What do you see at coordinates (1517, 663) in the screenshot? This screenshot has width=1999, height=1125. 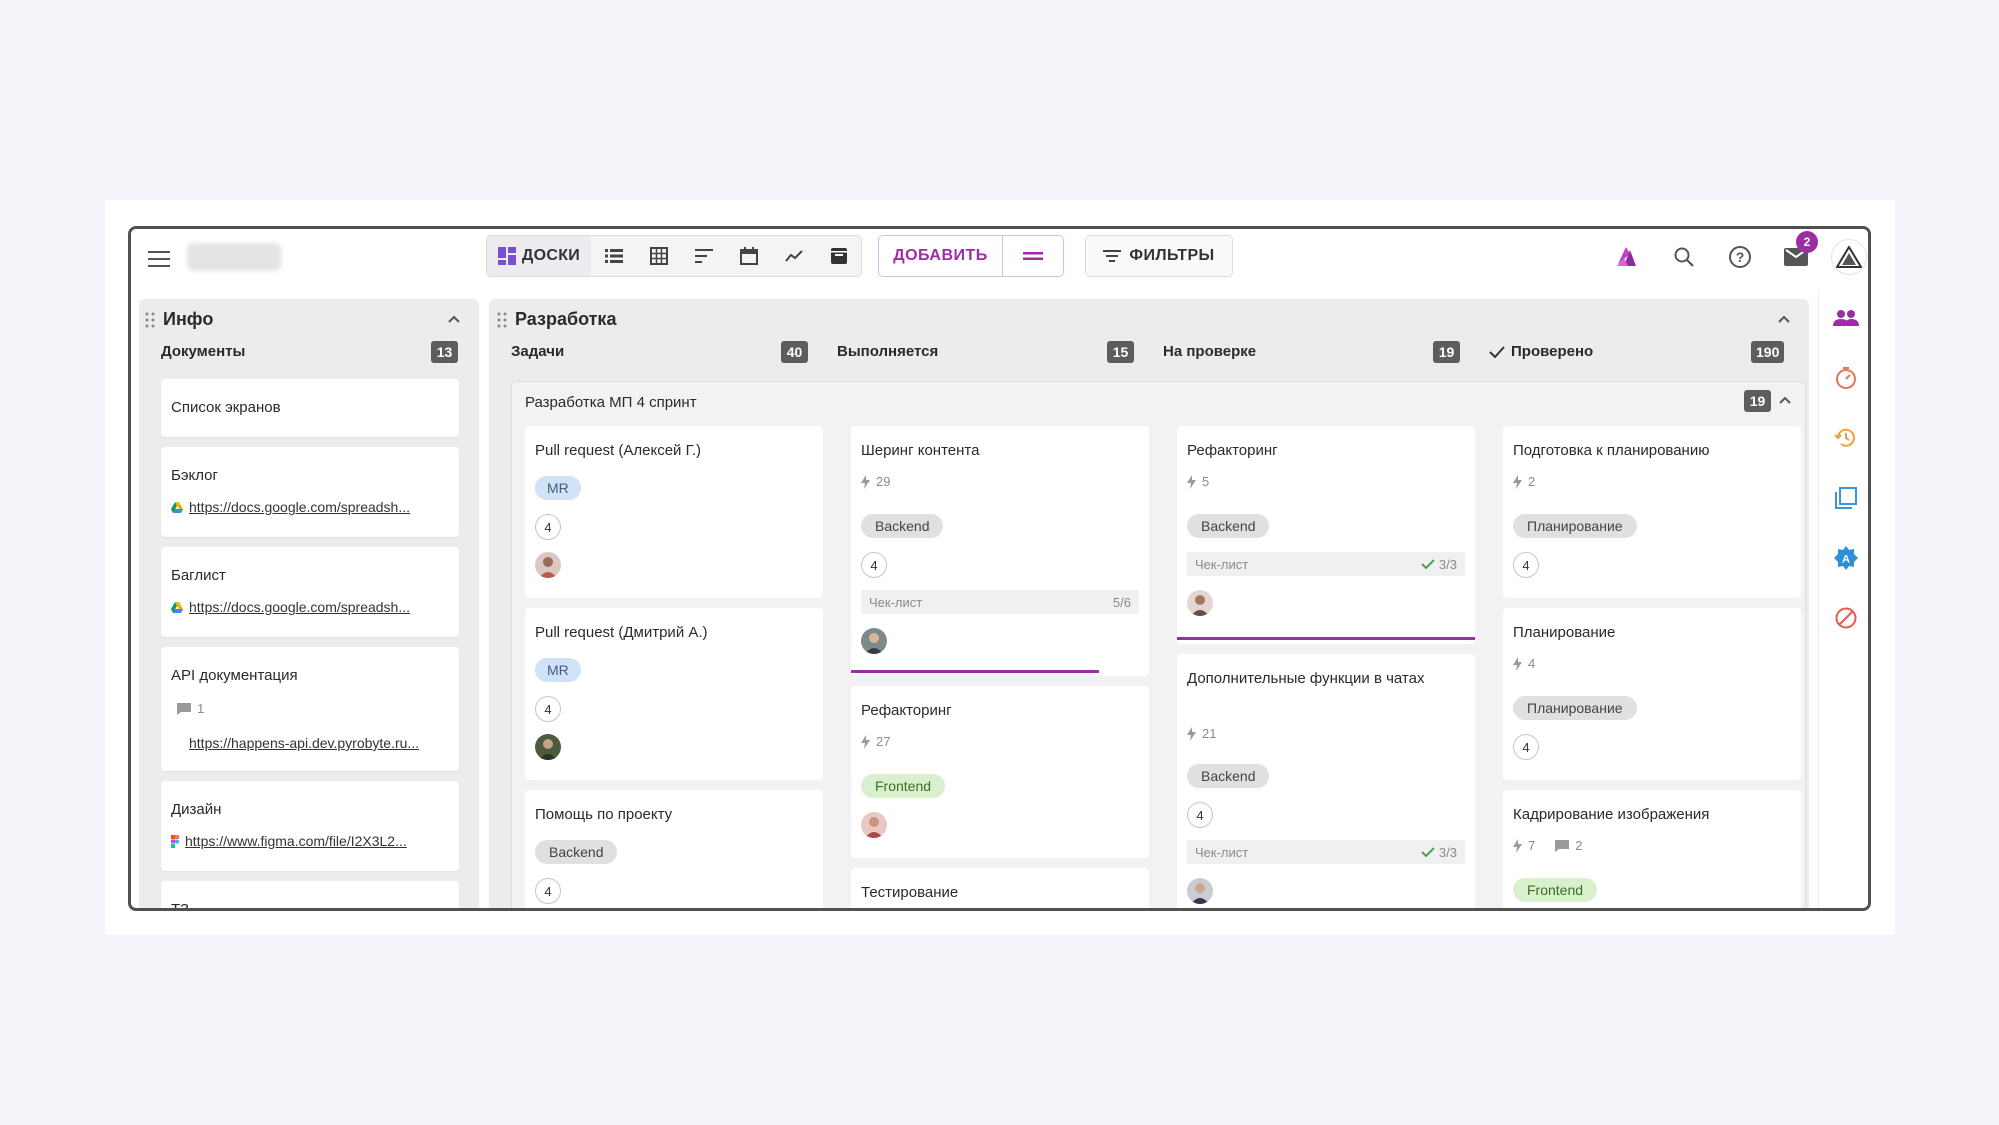 I see `lightning-icon` at bounding box center [1517, 663].